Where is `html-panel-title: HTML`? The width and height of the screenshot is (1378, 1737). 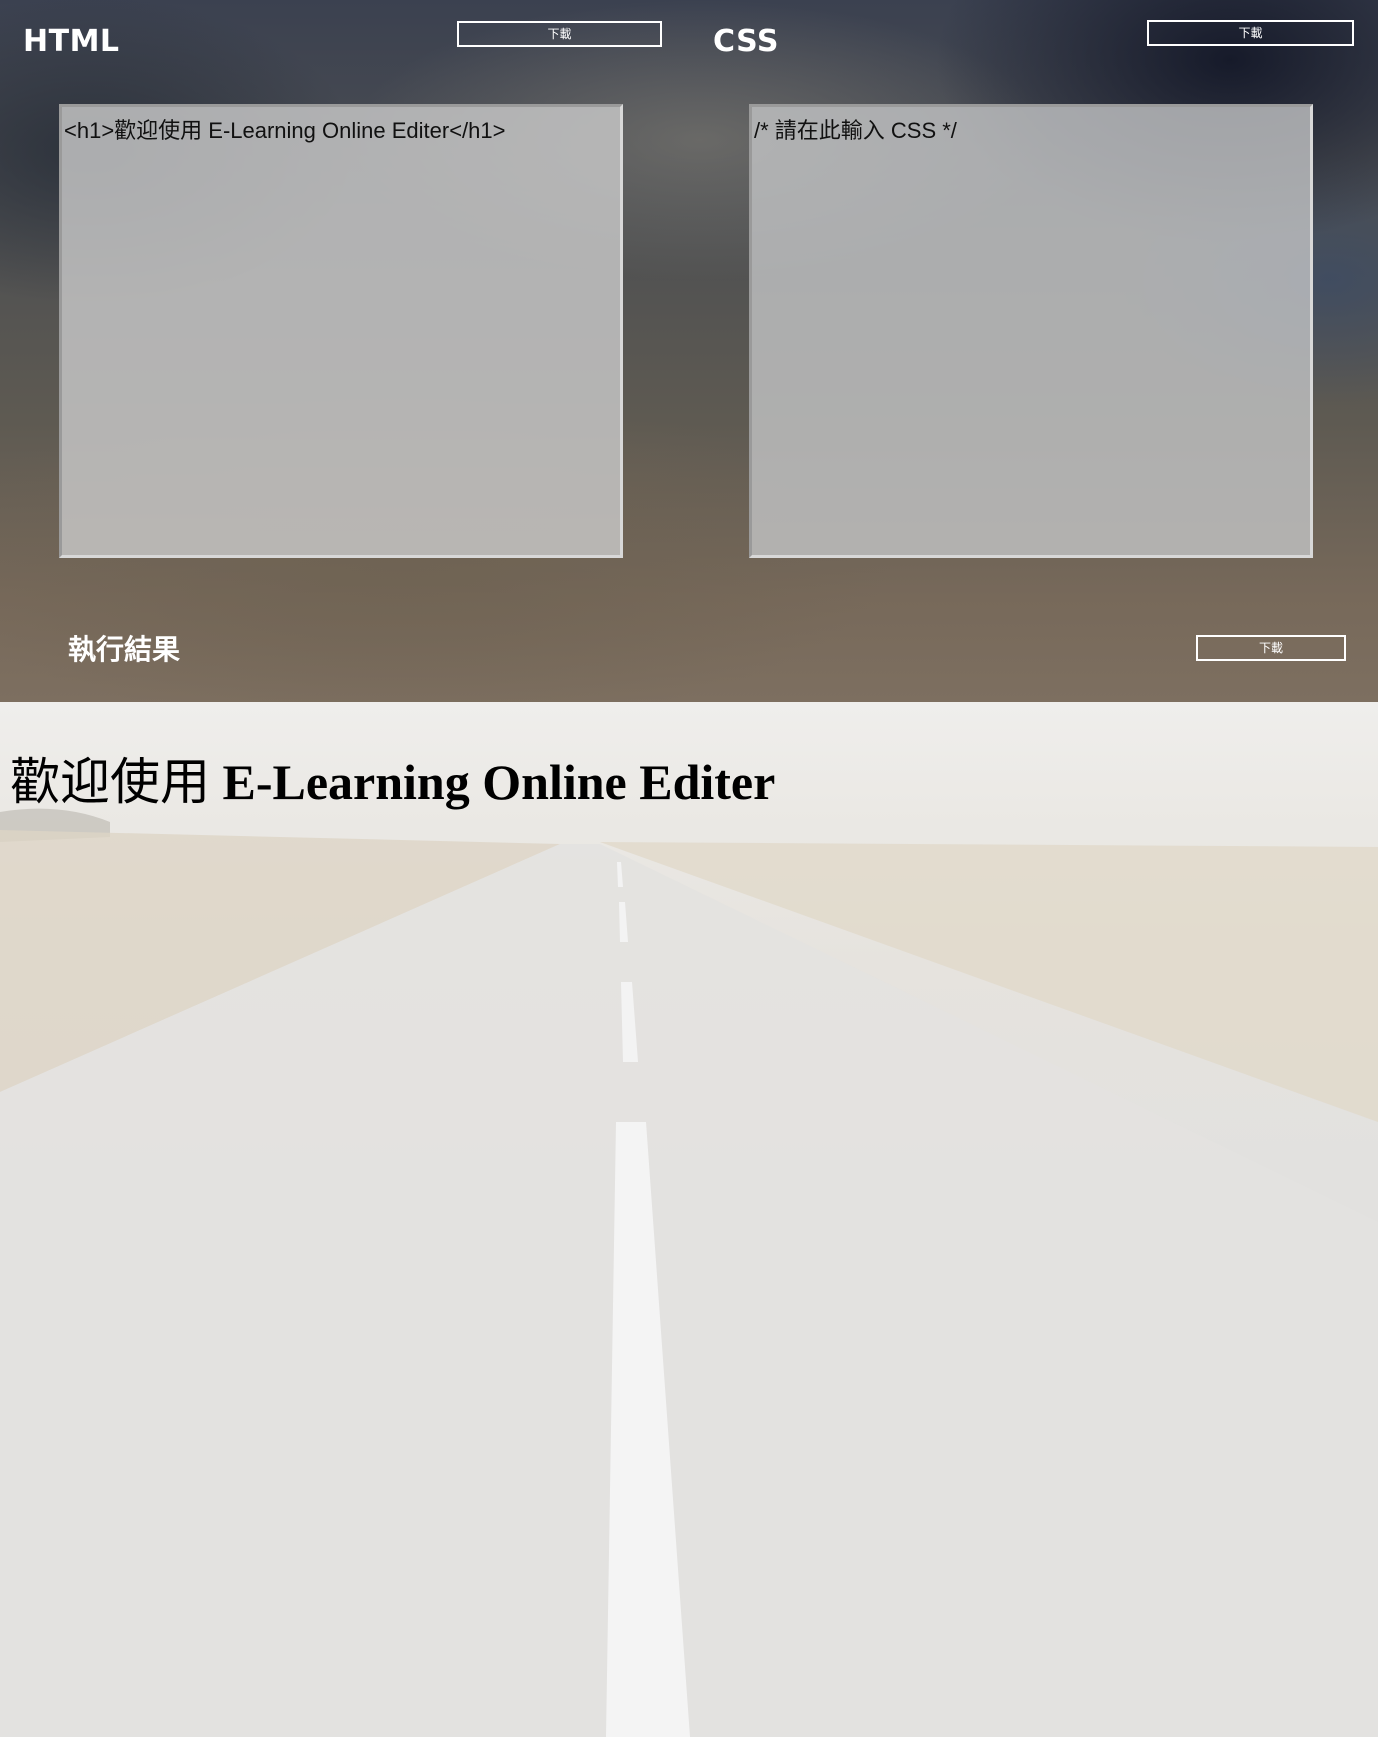 html-panel-title: HTML is located at coordinates (71, 41).